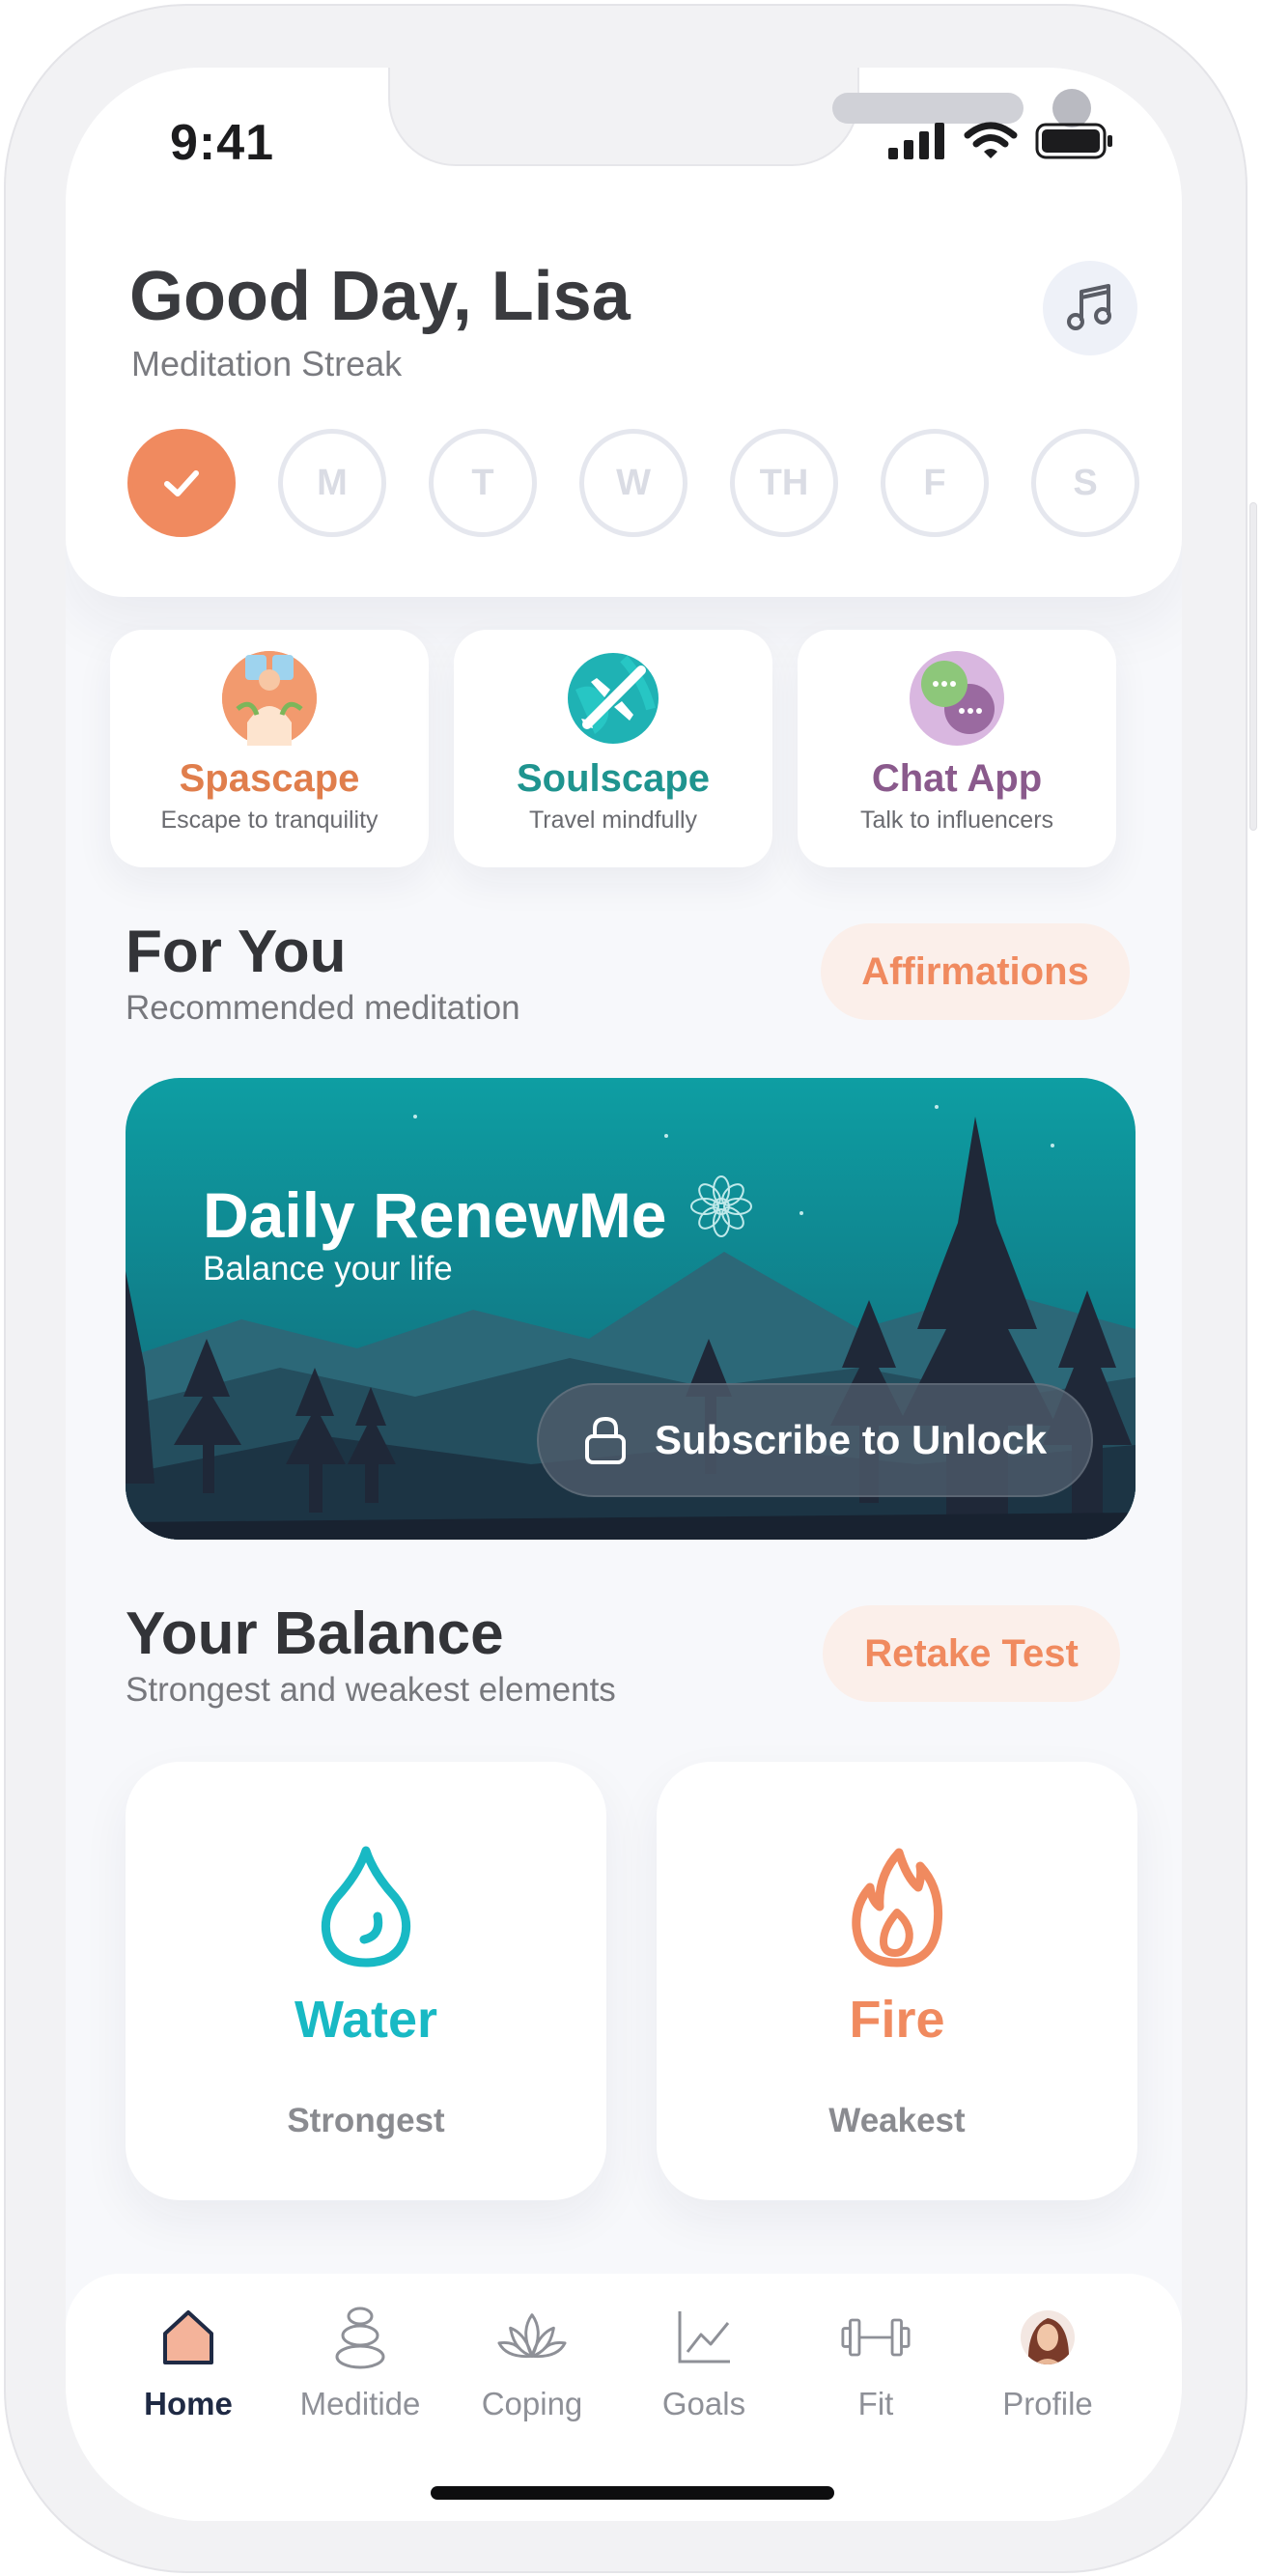 This screenshot has height=2576, width=1262. Describe the element at coordinates (704, 2403) in the screenshot. I see `tab-label: Goals` at that location.